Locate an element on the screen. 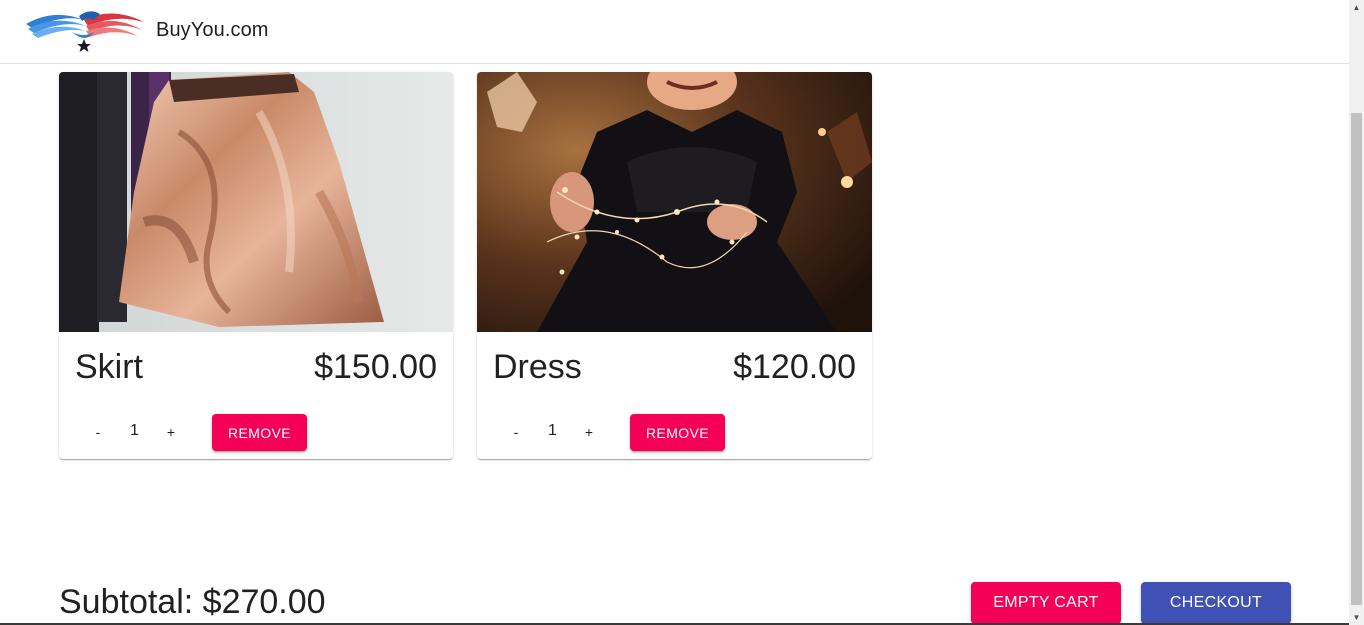  app-bar: BuyYou.com is located at coordinates (674, 32).